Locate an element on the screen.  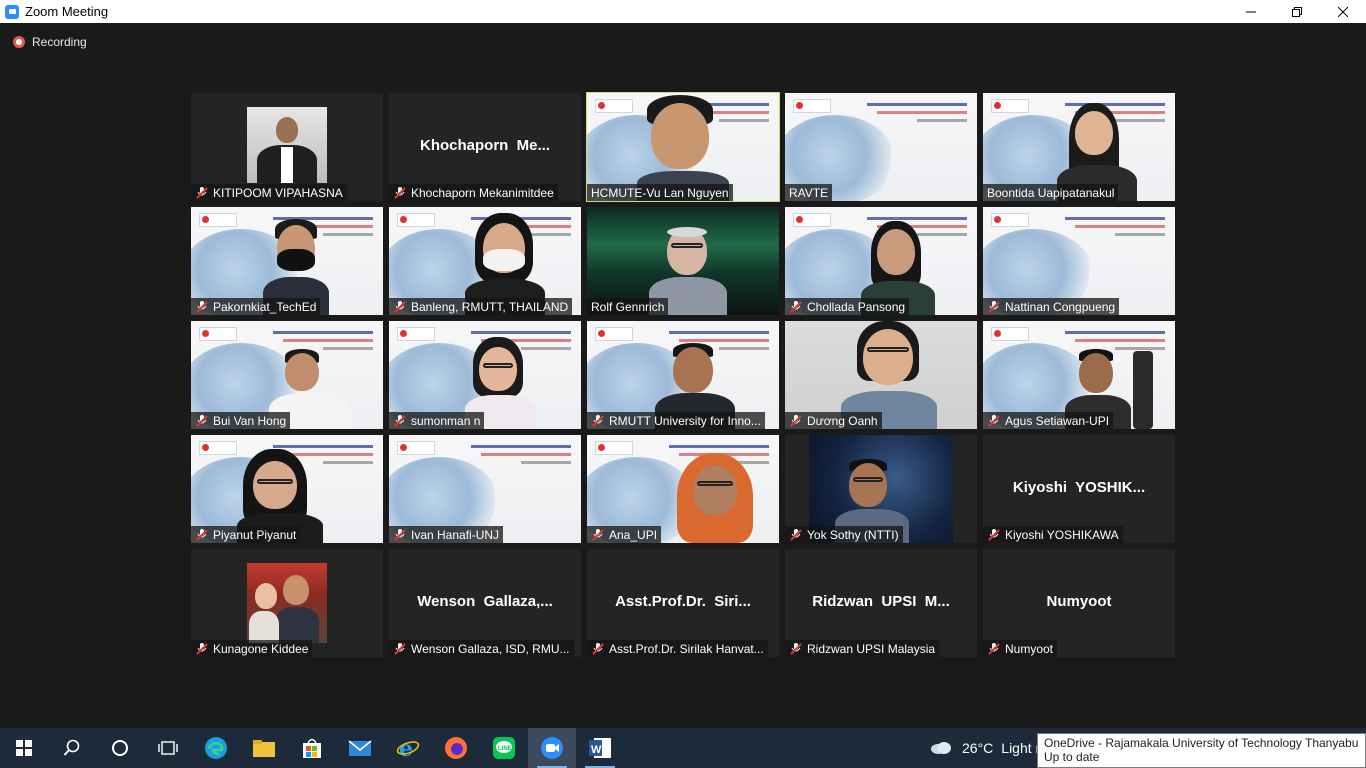
participant-tile: Nattinan Congpueng is located at coordinates (1079, 261).